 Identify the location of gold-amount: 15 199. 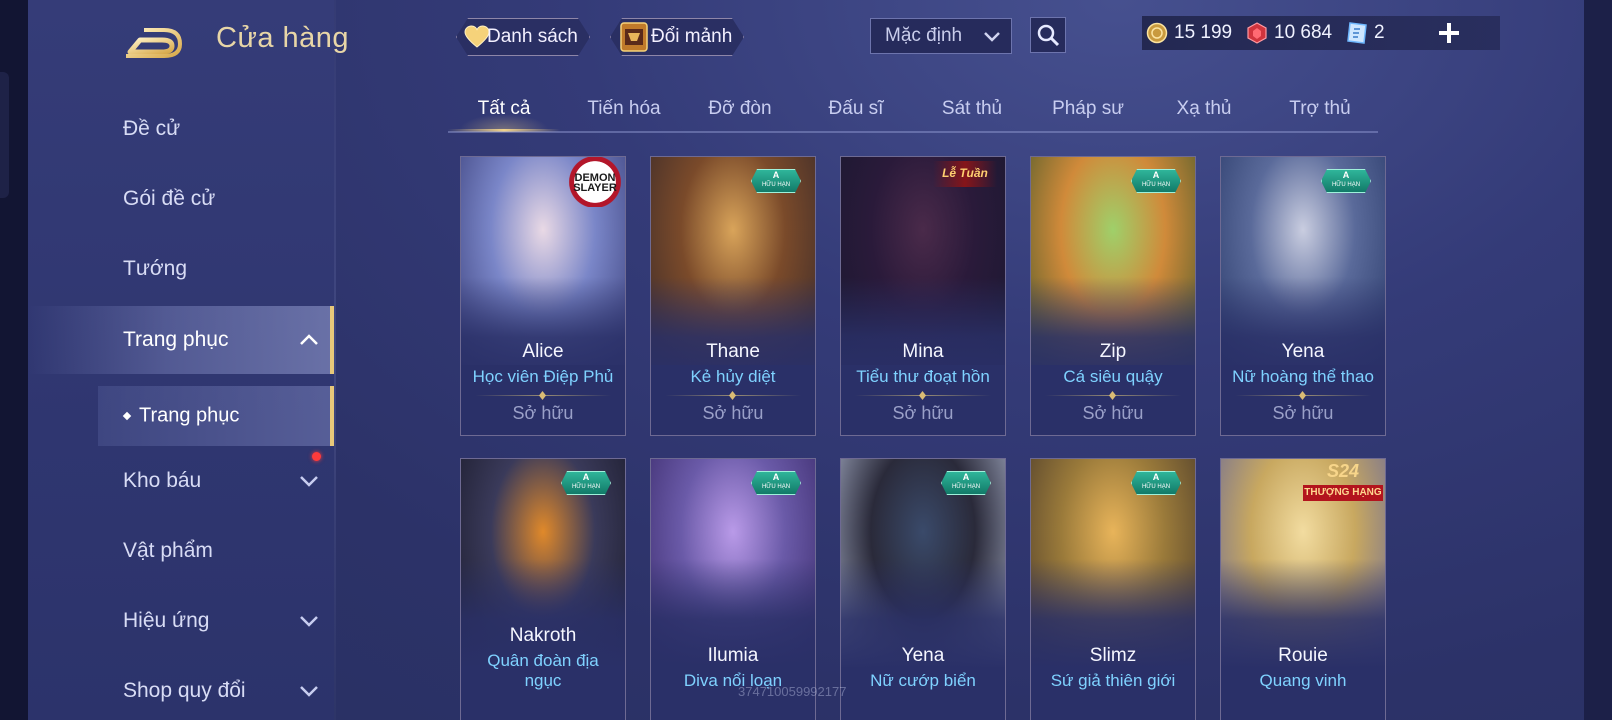
(1203, 32).